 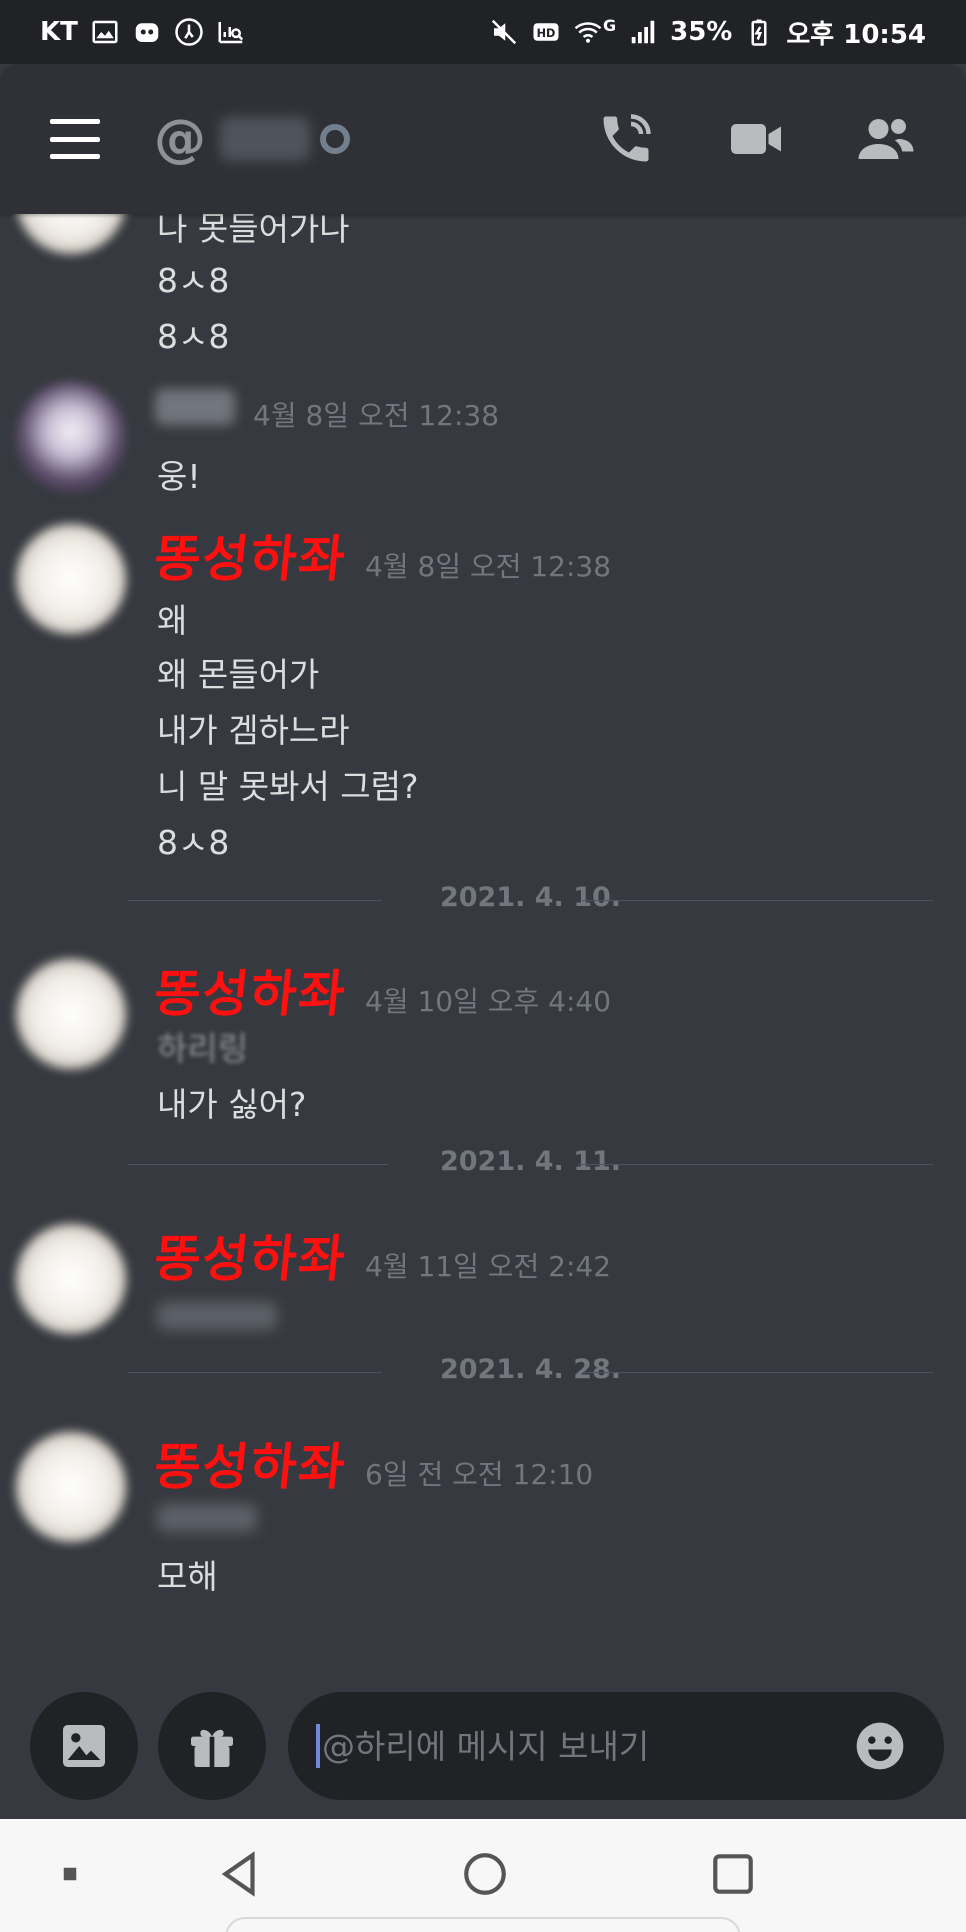 What do you see at coordinates (147, 32) in the screenshot?
I see `app-notification-icon` at bounding box center [147, 32].